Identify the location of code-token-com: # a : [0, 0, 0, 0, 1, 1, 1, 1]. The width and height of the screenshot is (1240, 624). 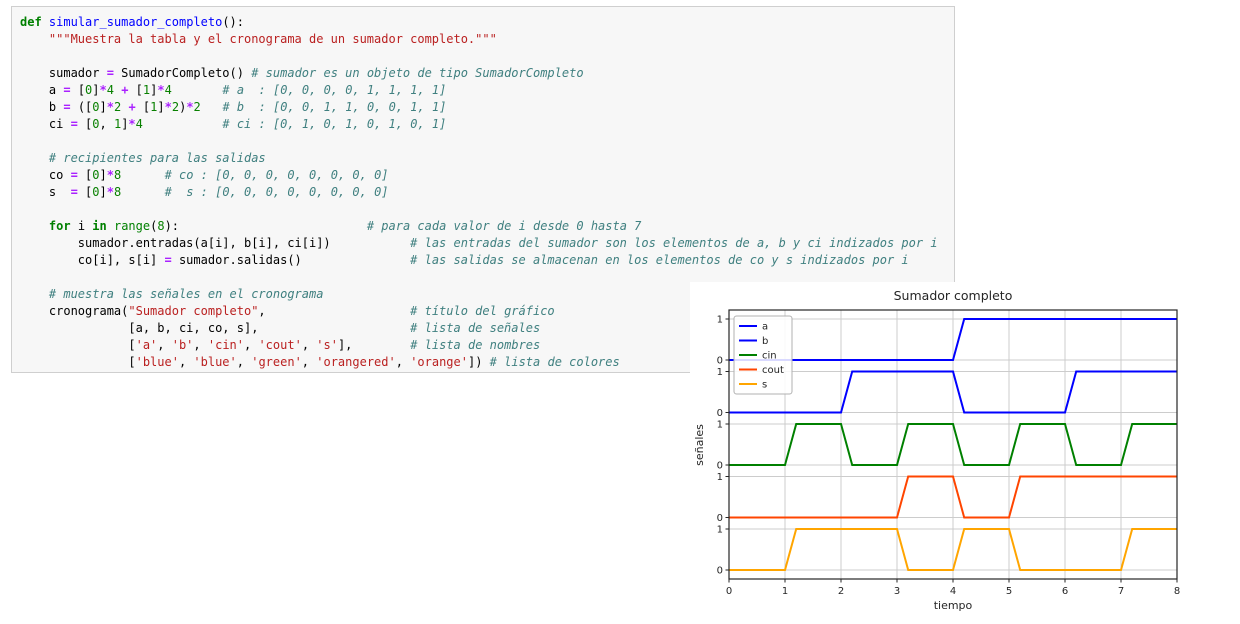
(334, 90).